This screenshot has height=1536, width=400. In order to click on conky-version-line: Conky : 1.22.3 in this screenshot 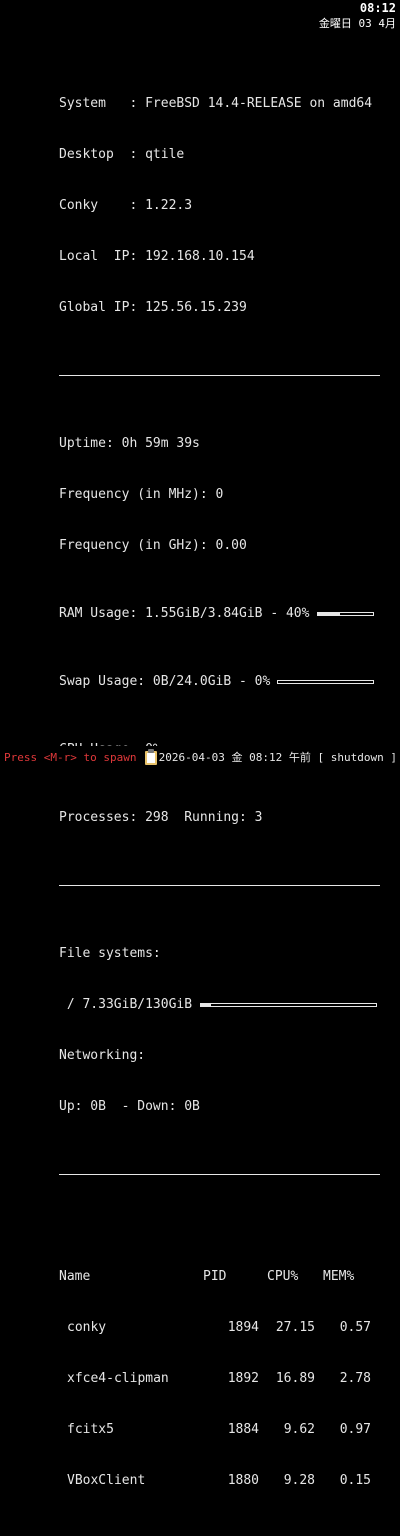, I will do `click(126, 205)`.